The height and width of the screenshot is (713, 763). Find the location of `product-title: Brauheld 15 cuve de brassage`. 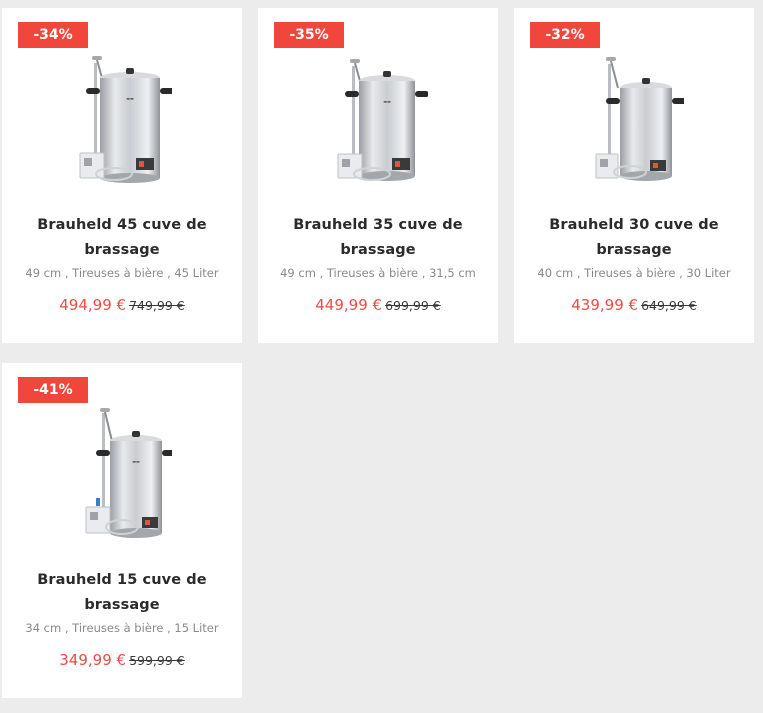

product-title: Brauheld 15 cuve de brassage is located at coordinates (122, 593).